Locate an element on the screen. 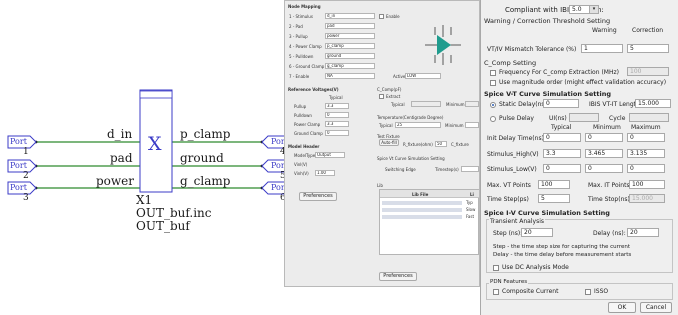  init-delay-minimum-input: 0 is located at coordinates (604, 137).